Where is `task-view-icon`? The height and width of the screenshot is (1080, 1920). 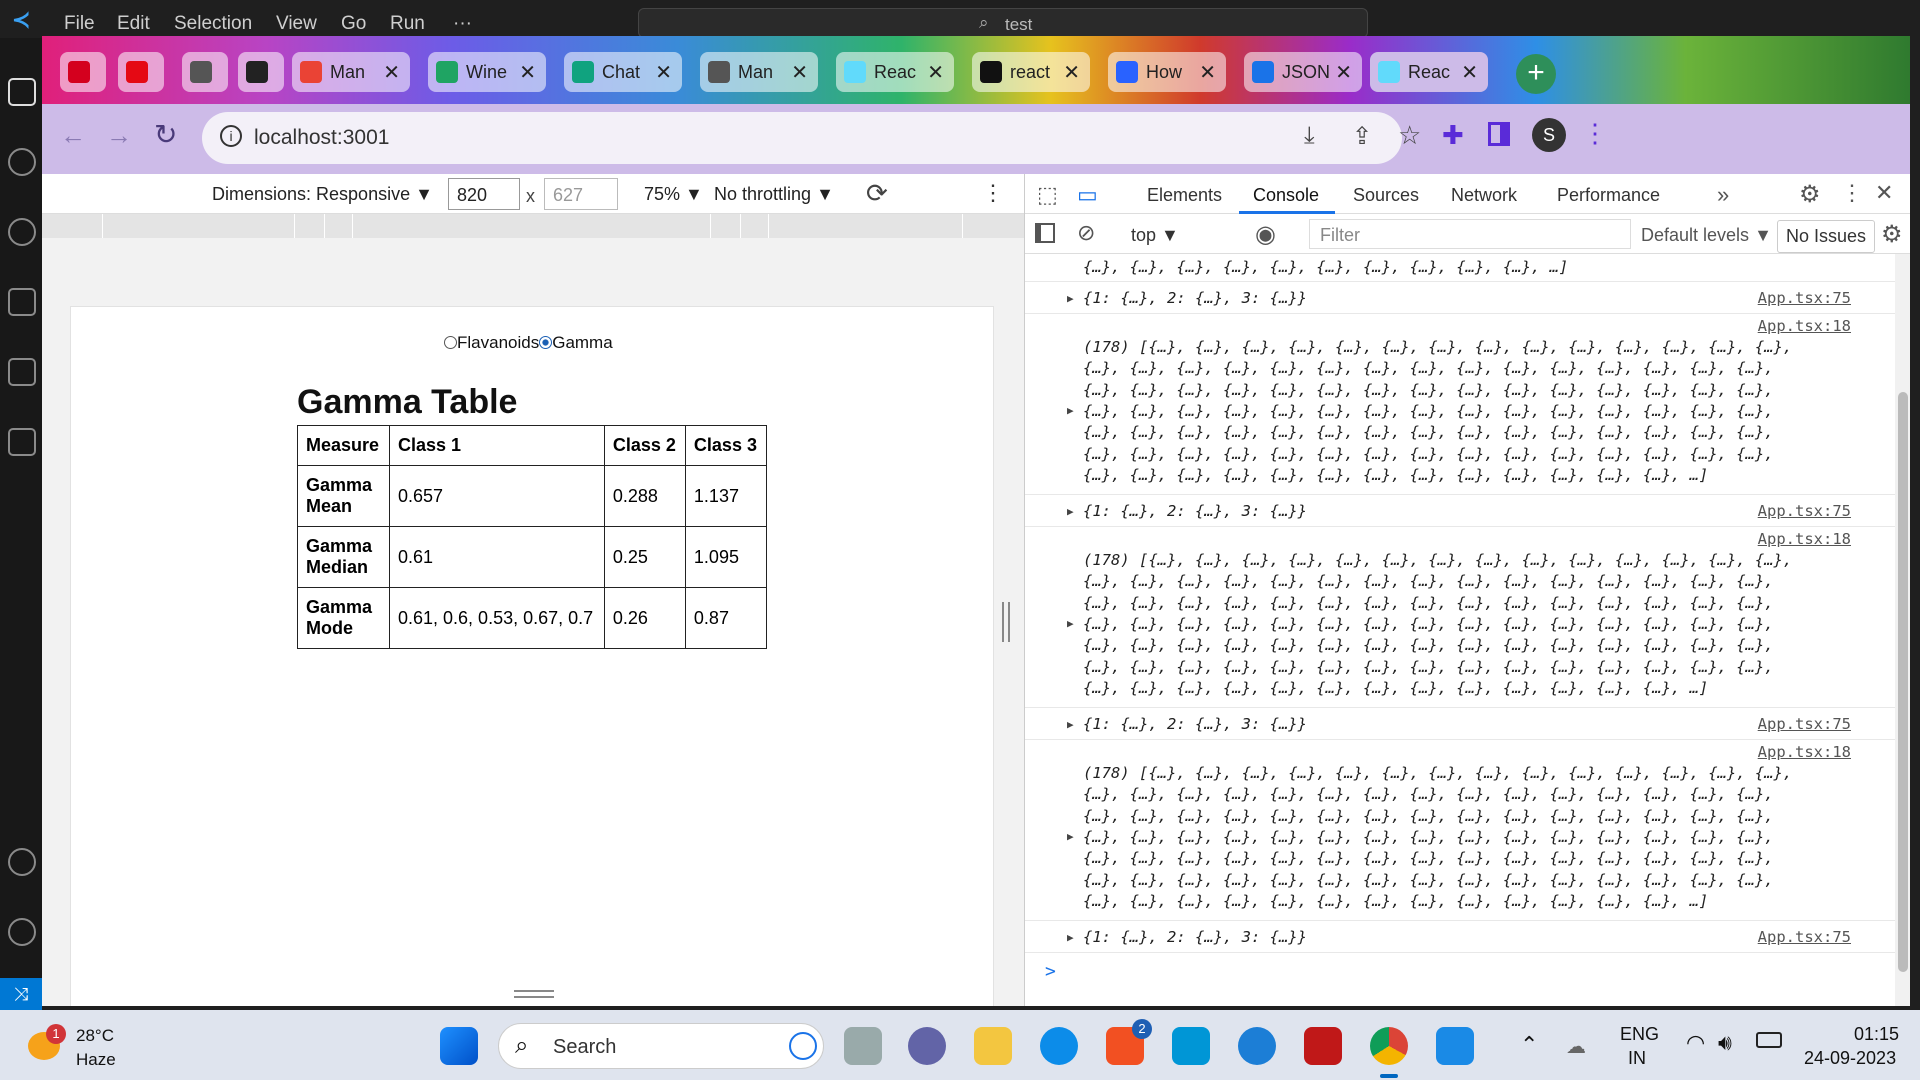 task-view-icon is located at coordinates (863, 1046).